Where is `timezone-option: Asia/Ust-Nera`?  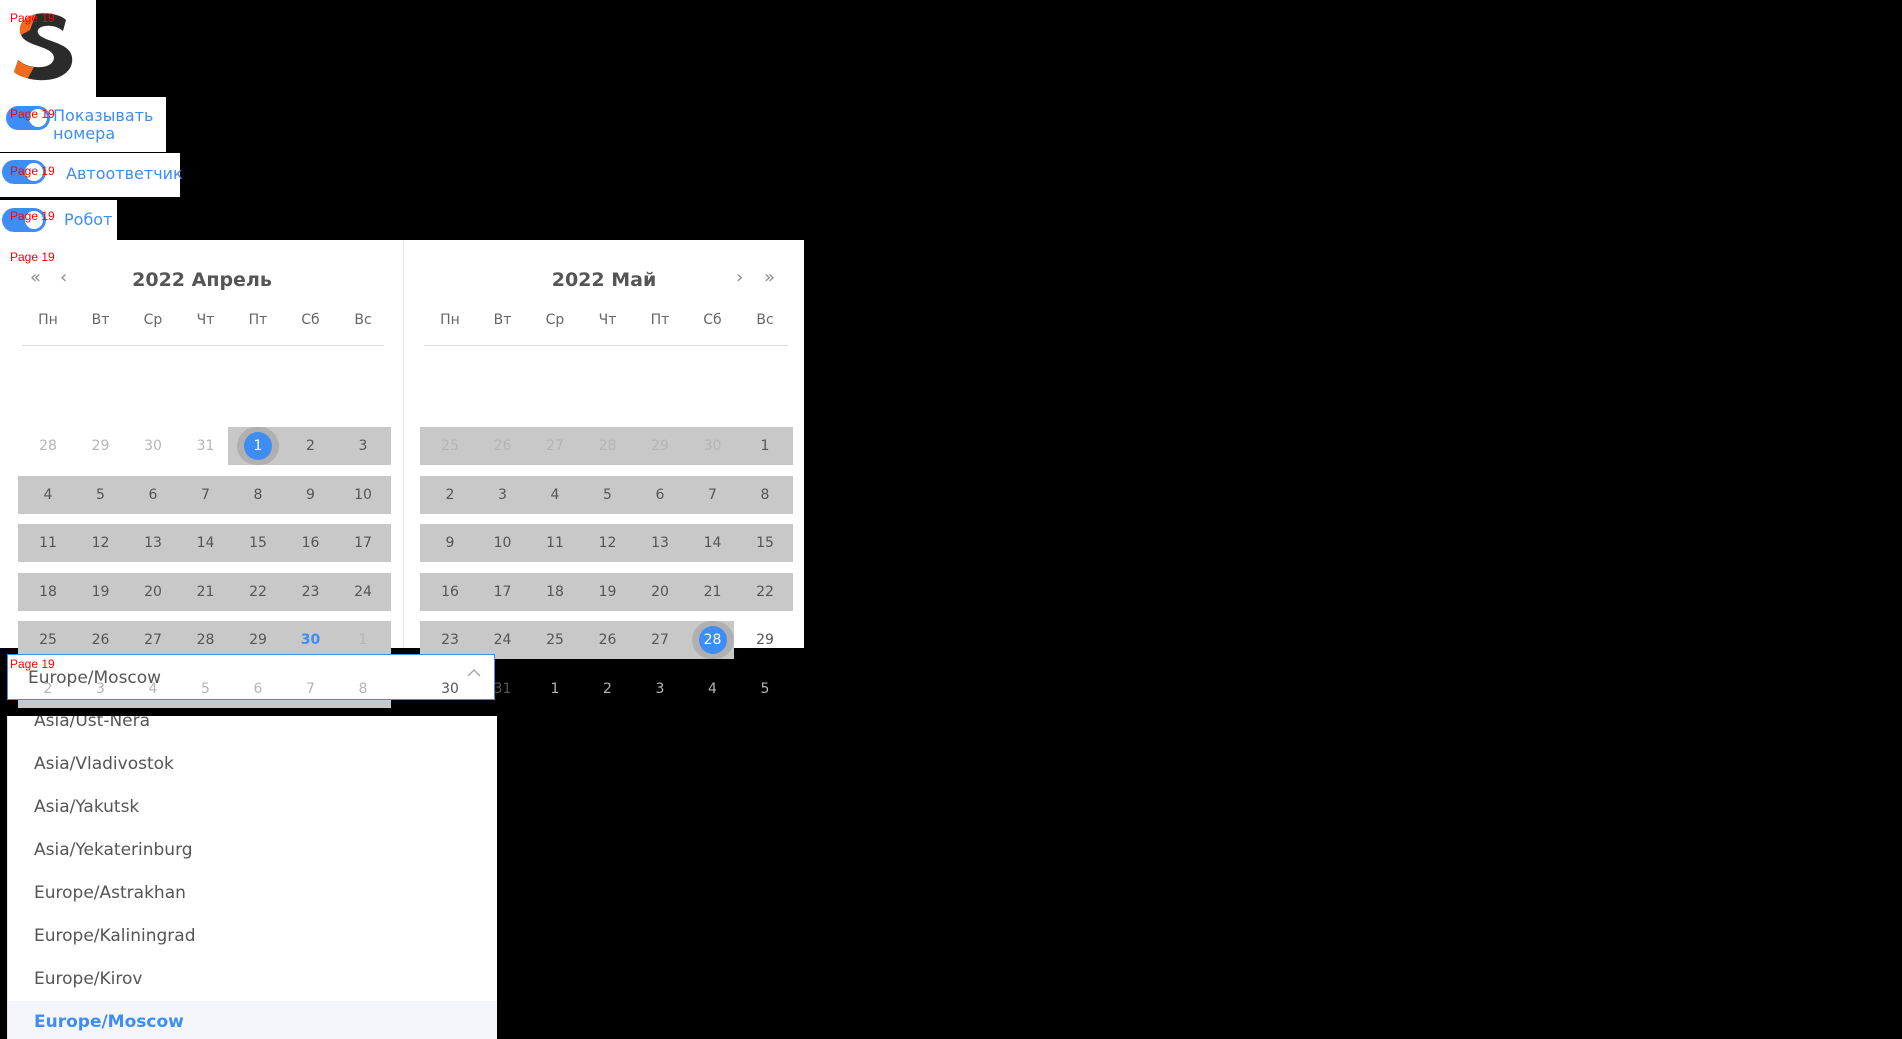 timezone-option: Asia/Ust-Nera is located at coordinates (252, 729).